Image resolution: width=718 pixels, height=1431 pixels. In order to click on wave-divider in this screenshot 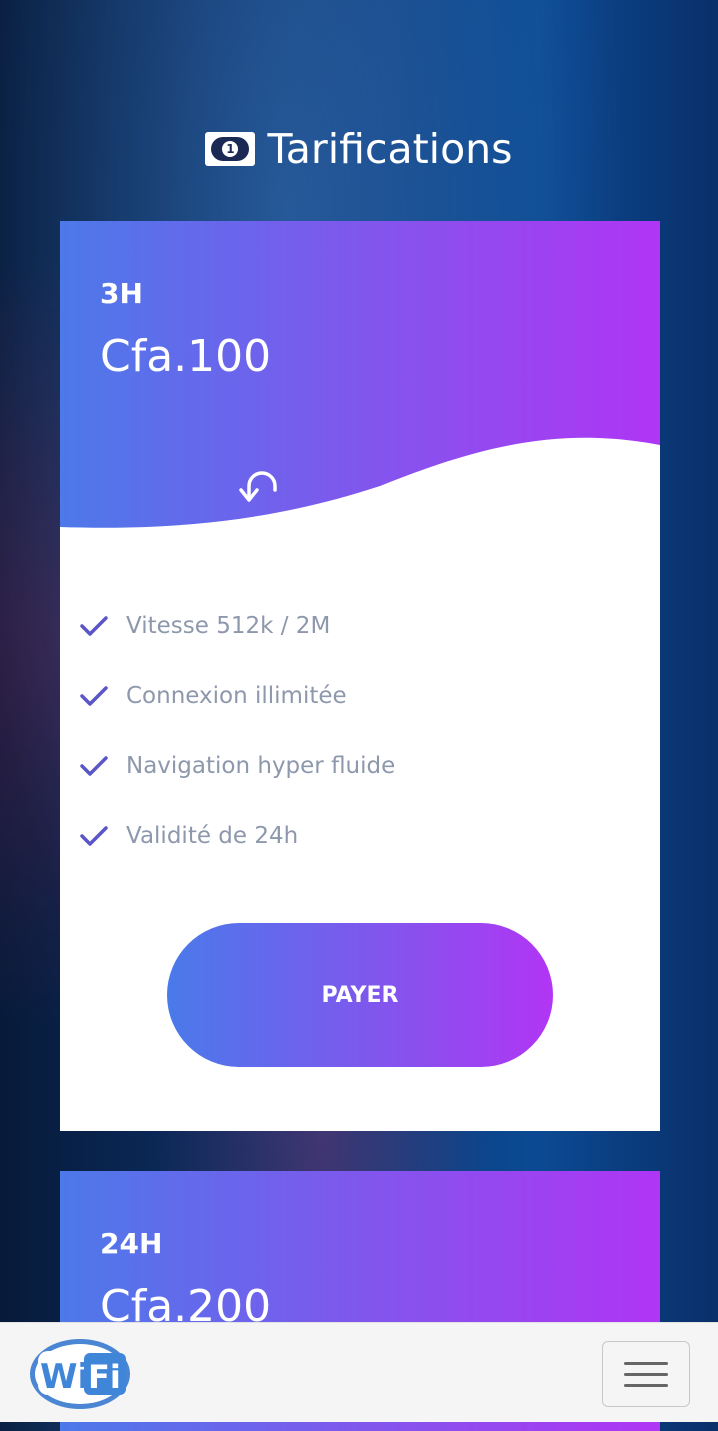, I will do `click(360, 489)`.